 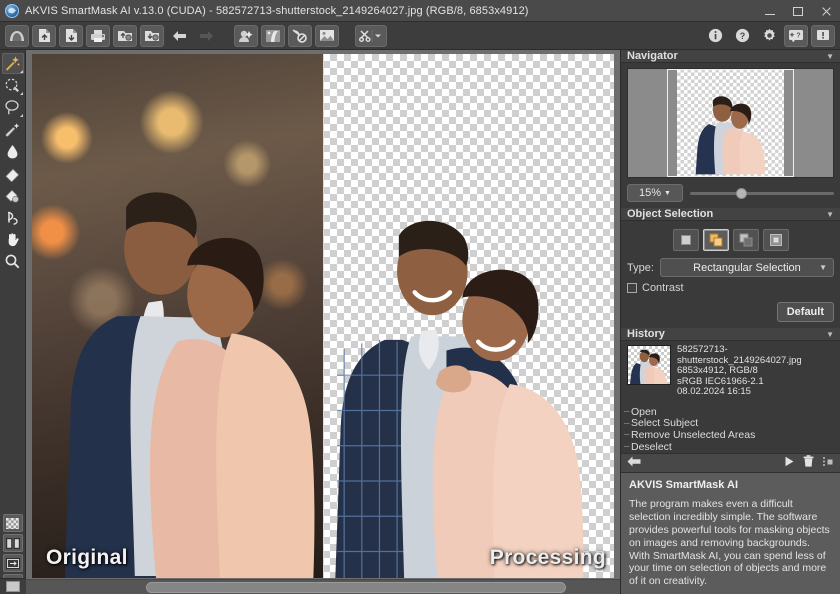 What do you see at coordinates (13, 151) in the screenshot?
I see `tool-blur` at bounding box center [13, 151].